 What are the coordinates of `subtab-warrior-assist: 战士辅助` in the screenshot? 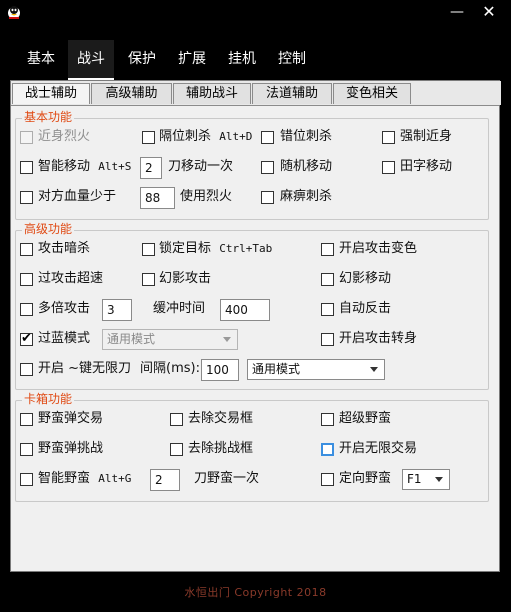 It's located at (51, 93).